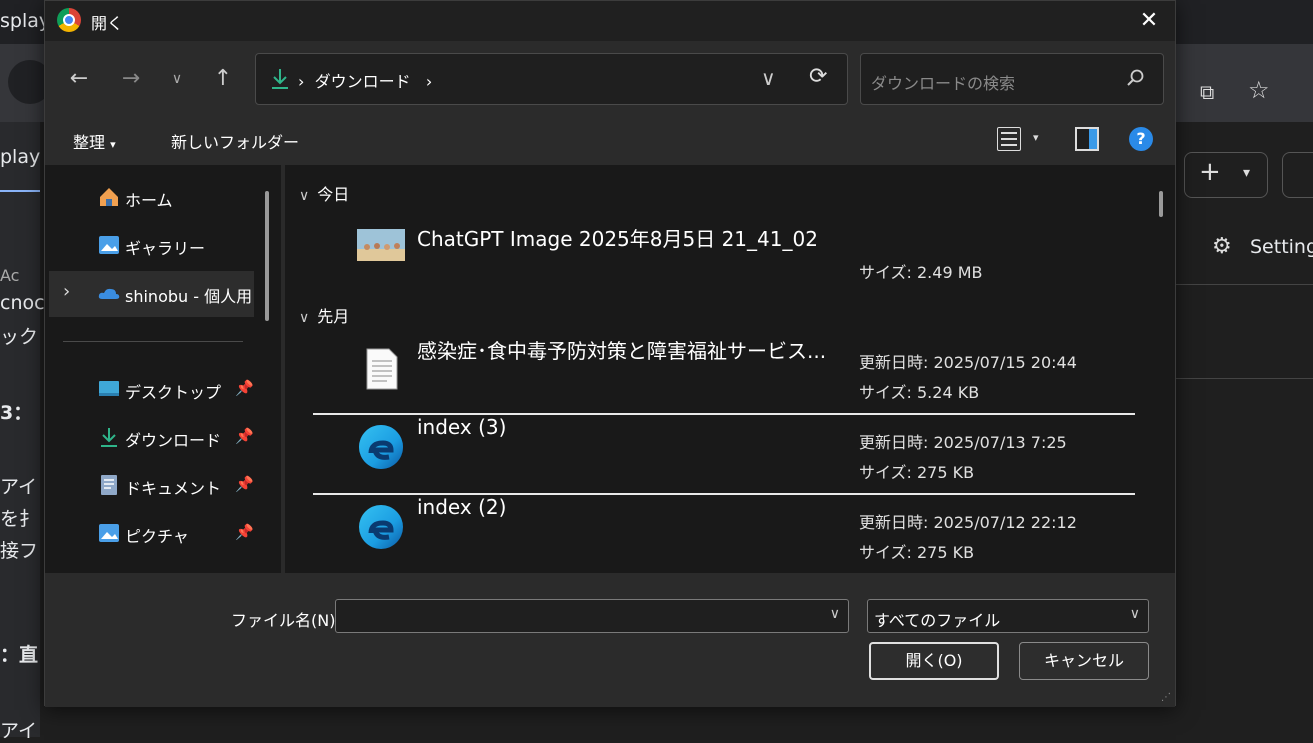 Image resolution: width=1313 pixels, height=743 pixels. What do you see at coordinates (916, 471) in the screenshot?
I see `file-size: サイズ: 275 KB` at bounding box center [916, 471].